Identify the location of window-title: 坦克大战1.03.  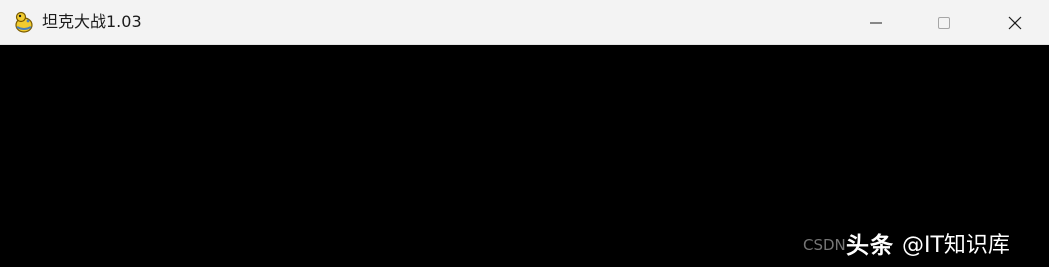
(92, 21).